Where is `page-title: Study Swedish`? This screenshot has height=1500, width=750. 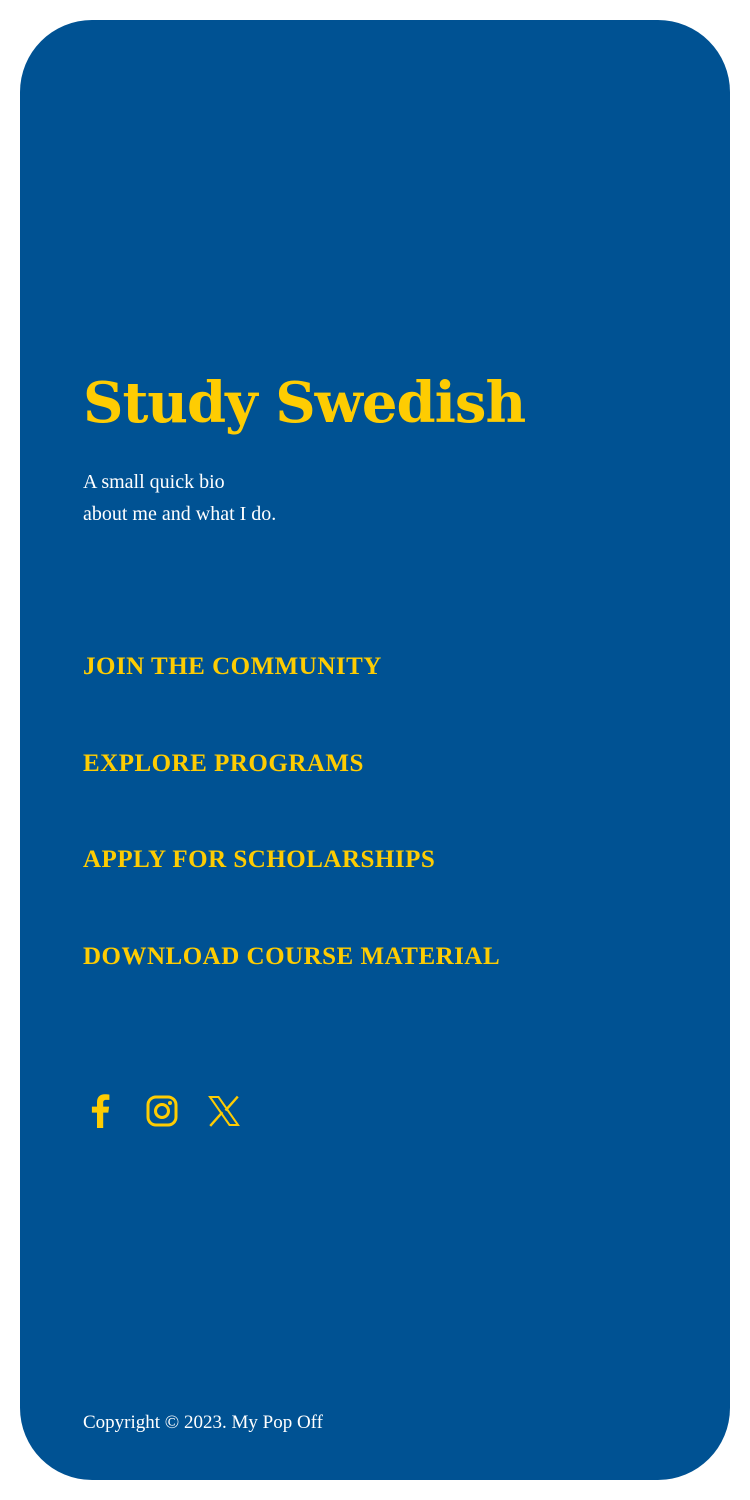 page-title: Study Swedish is located at coordinates (304, 403).